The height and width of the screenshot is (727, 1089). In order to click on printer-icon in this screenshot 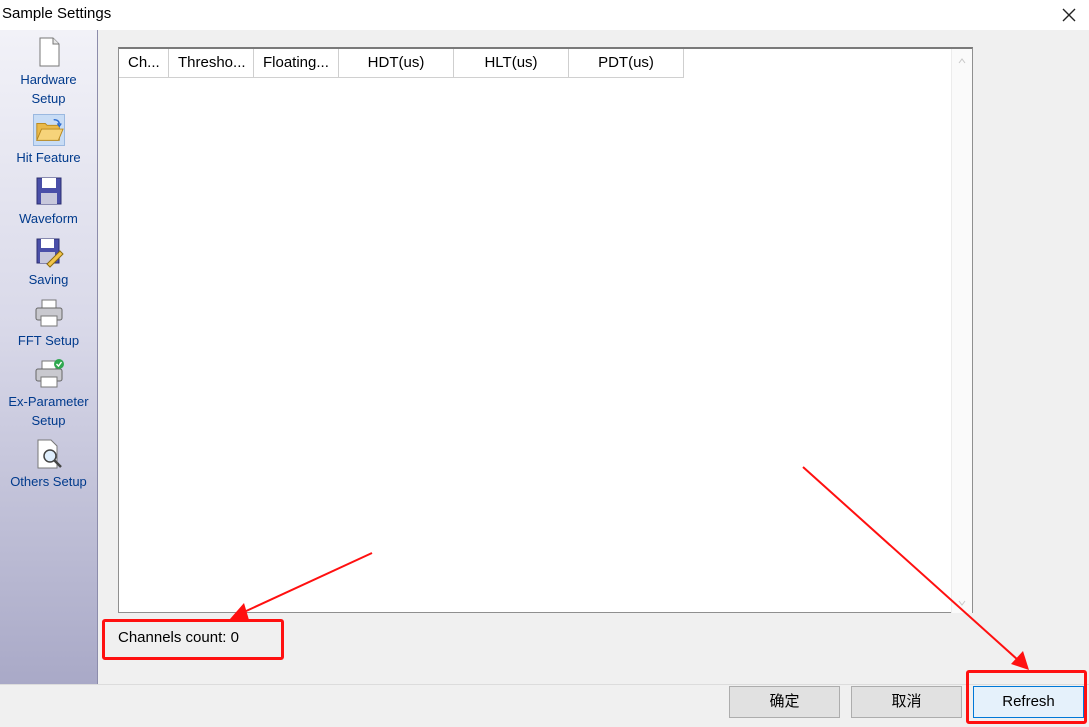, I will do `click(48, 313)`.